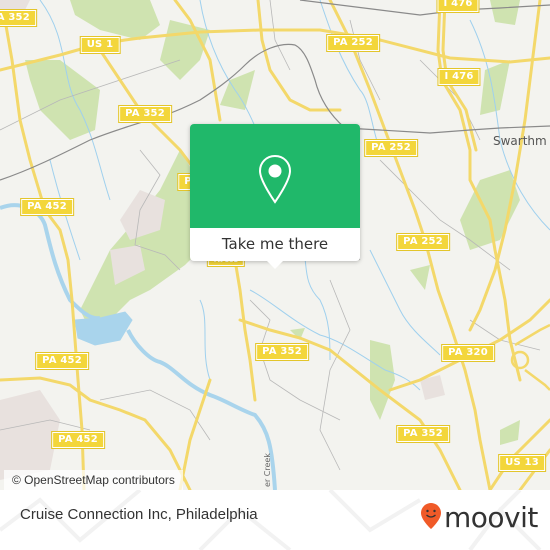 This screenshot has width=550, height=550. I want to click on road-shield-pa-320: PA 320, so click(468, 353).